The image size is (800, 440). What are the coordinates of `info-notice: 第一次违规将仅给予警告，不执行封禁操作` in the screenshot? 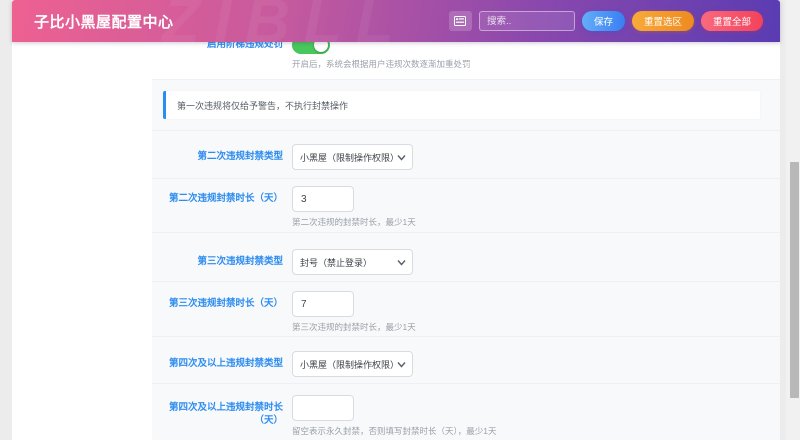 It's located at (461, 105).